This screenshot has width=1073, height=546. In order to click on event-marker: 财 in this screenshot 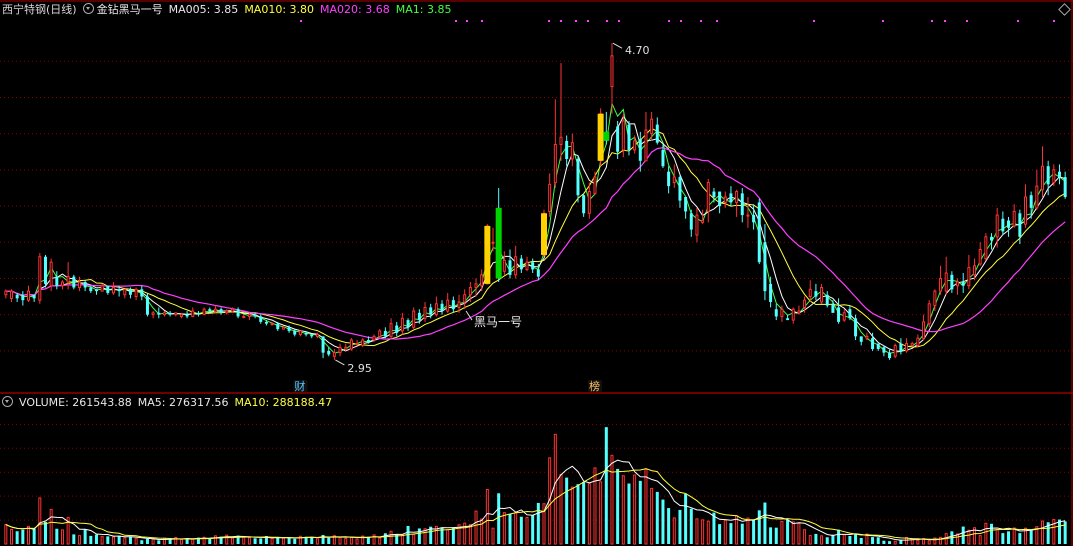, I will do `click(299, 386)`.